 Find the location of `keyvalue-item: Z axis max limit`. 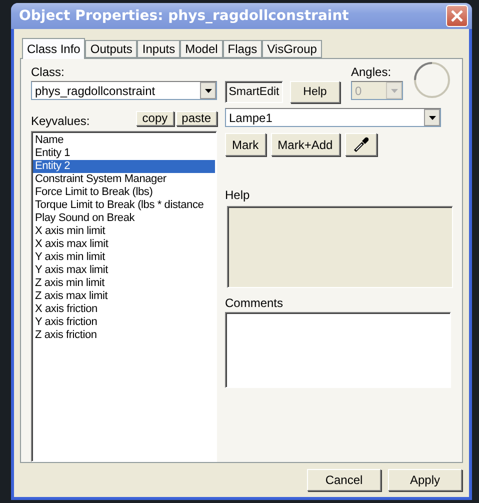

keyvalue-item: Z axis max limit is located at coordinates (124, 296).